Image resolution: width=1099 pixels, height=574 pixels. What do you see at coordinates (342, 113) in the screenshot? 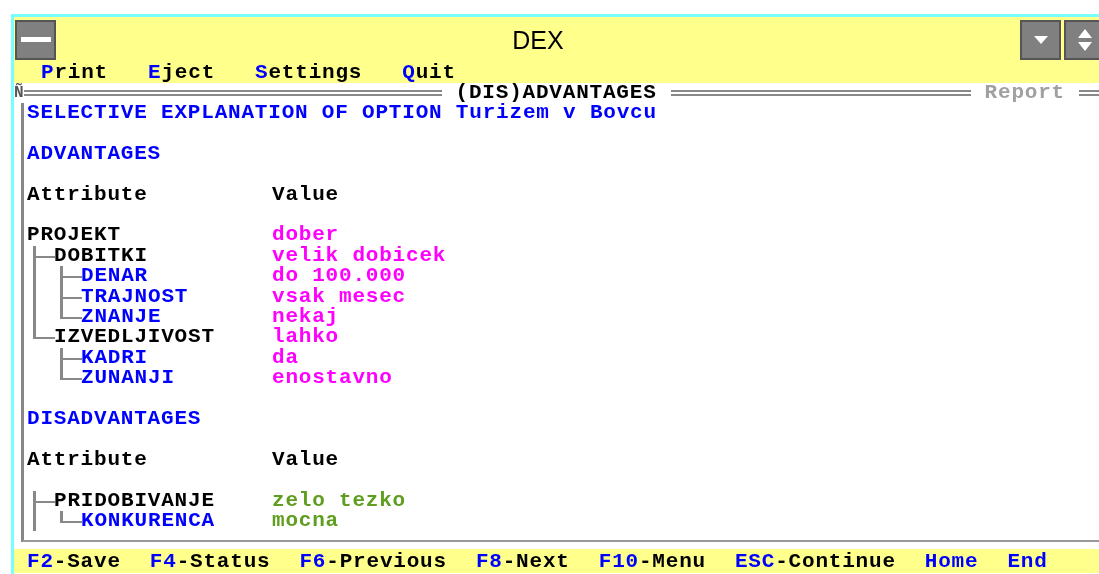
I see `report-title: SELECTIVE EXPLANATION OF OPTION Turizem v Bovcu` at bounding box center [342, 113].